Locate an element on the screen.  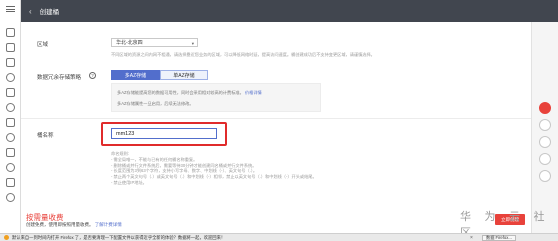
service-icon is located at coordinates (545, 159).